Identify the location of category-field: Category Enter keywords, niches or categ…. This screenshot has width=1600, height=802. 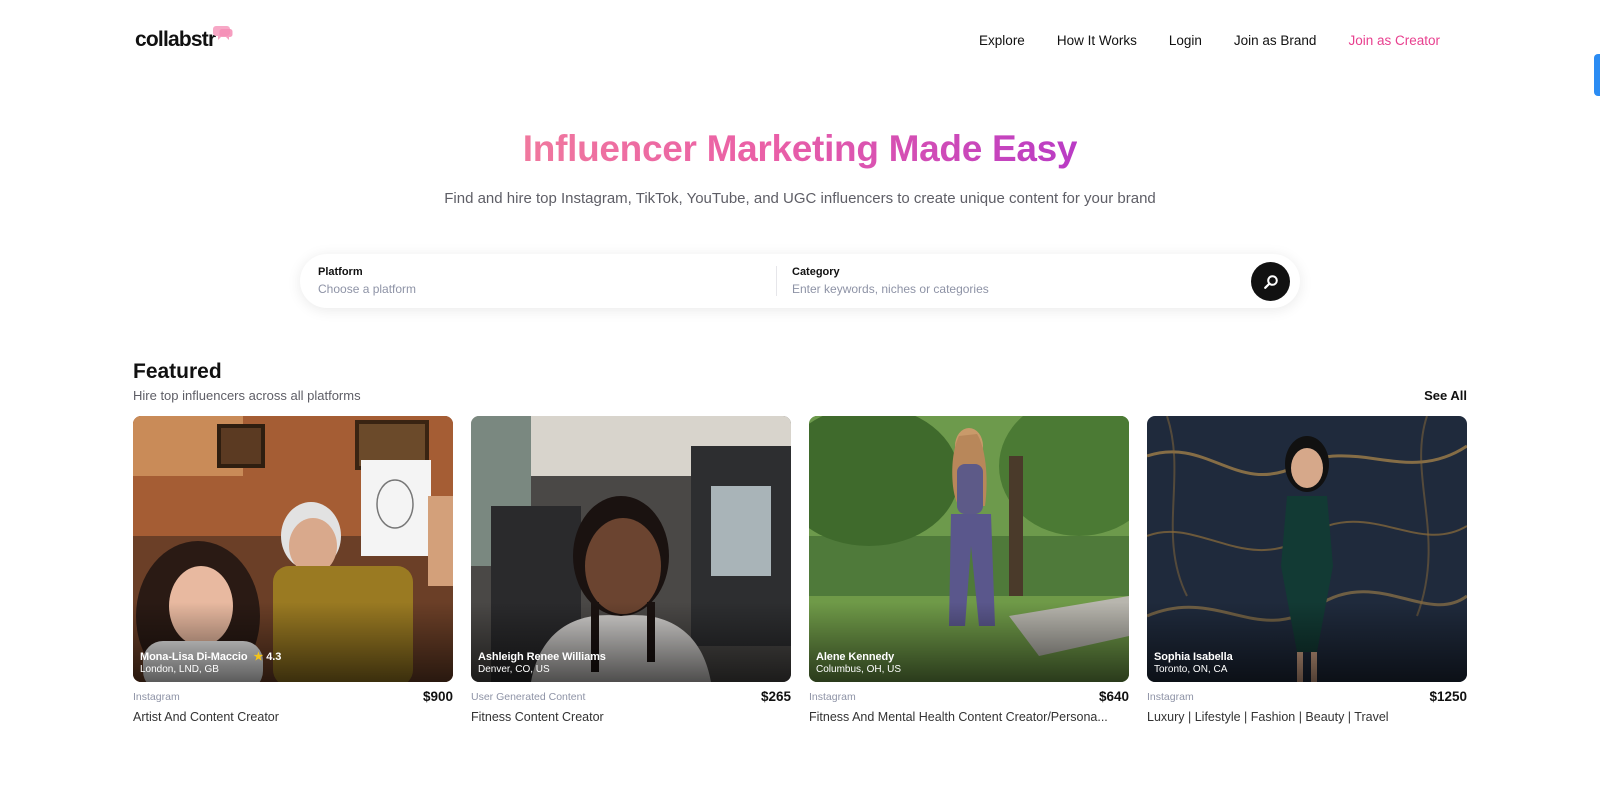
(1012, 281).